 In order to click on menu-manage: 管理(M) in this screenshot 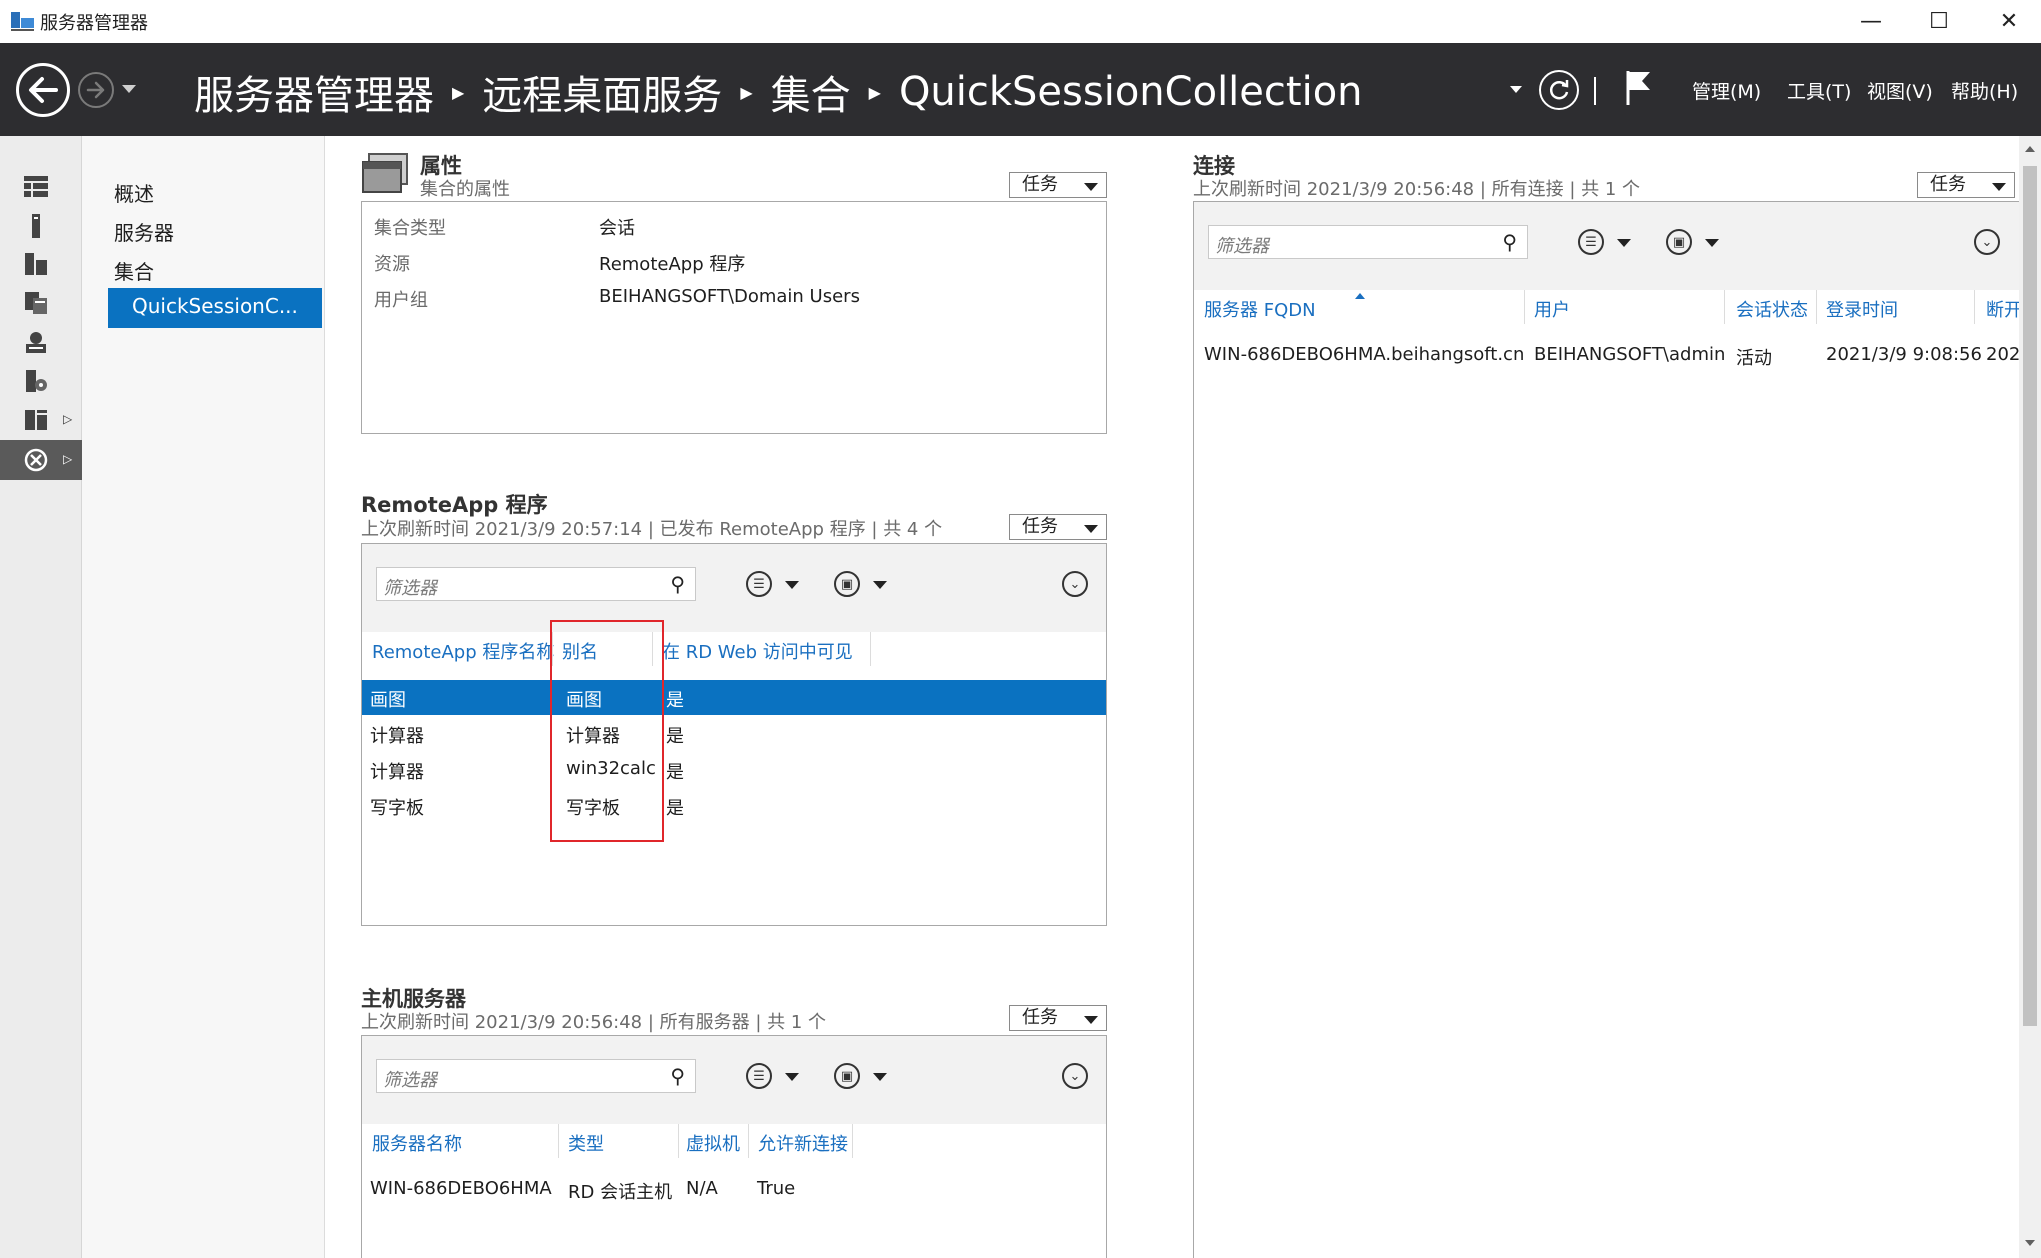, I will do `click(1726, 90)`.